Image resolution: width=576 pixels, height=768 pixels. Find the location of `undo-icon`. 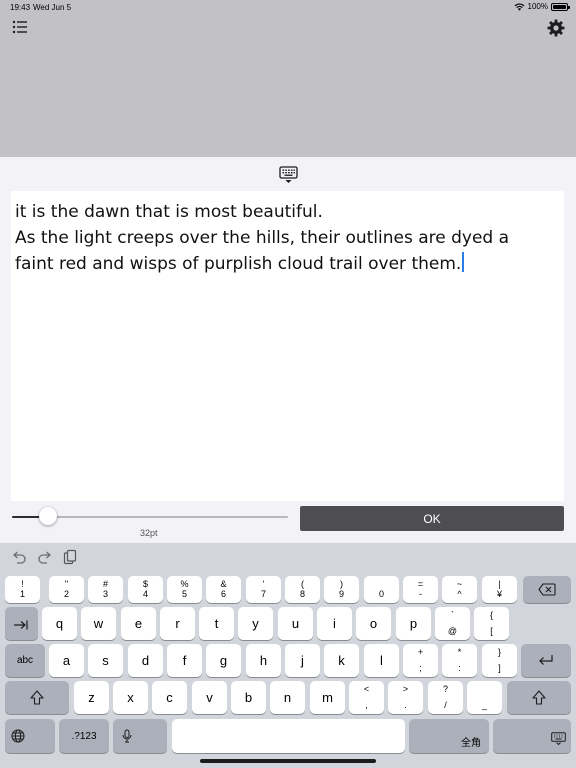

undo-icon is located at coordinates (19, 557).